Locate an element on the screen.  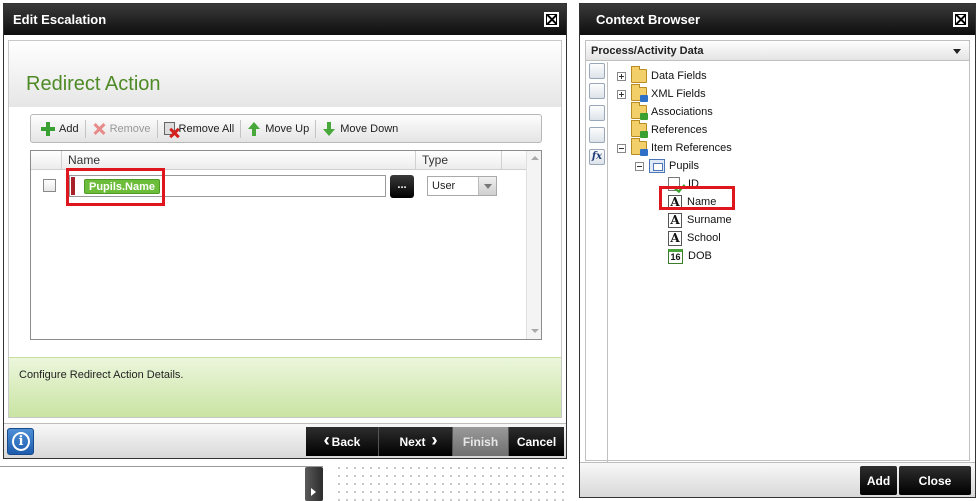
close-button: Close is located at coordinates (935, 480).